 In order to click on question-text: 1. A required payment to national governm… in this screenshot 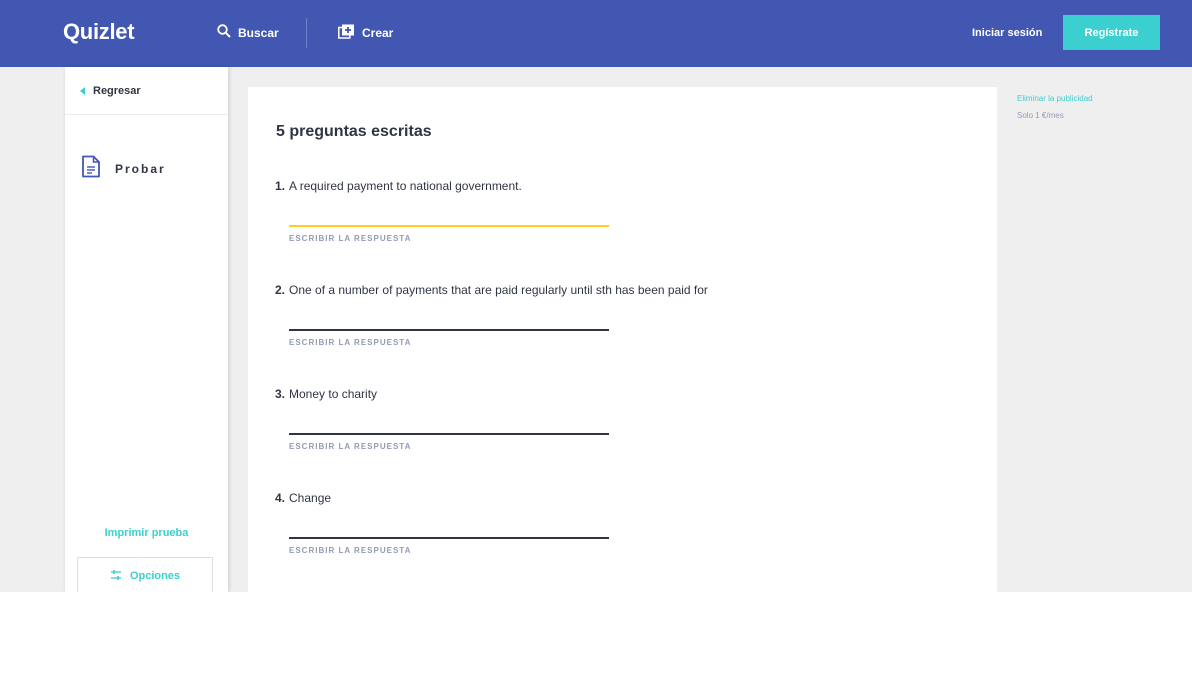, I will do `click(625, 186)`.